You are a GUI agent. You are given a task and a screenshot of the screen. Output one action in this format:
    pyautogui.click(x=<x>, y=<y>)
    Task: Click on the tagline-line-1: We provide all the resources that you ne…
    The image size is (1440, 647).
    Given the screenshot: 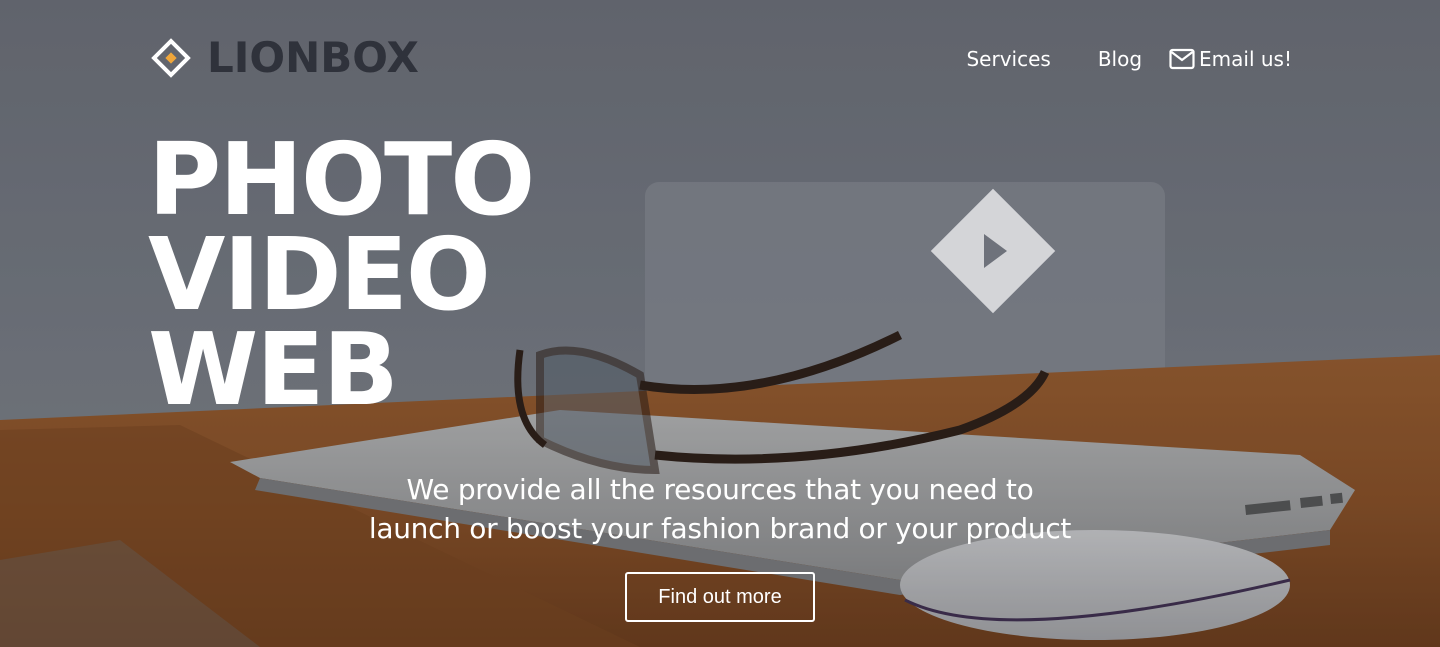 What is the action you would take?
    pyautogui.click(x=720, y=489)
    